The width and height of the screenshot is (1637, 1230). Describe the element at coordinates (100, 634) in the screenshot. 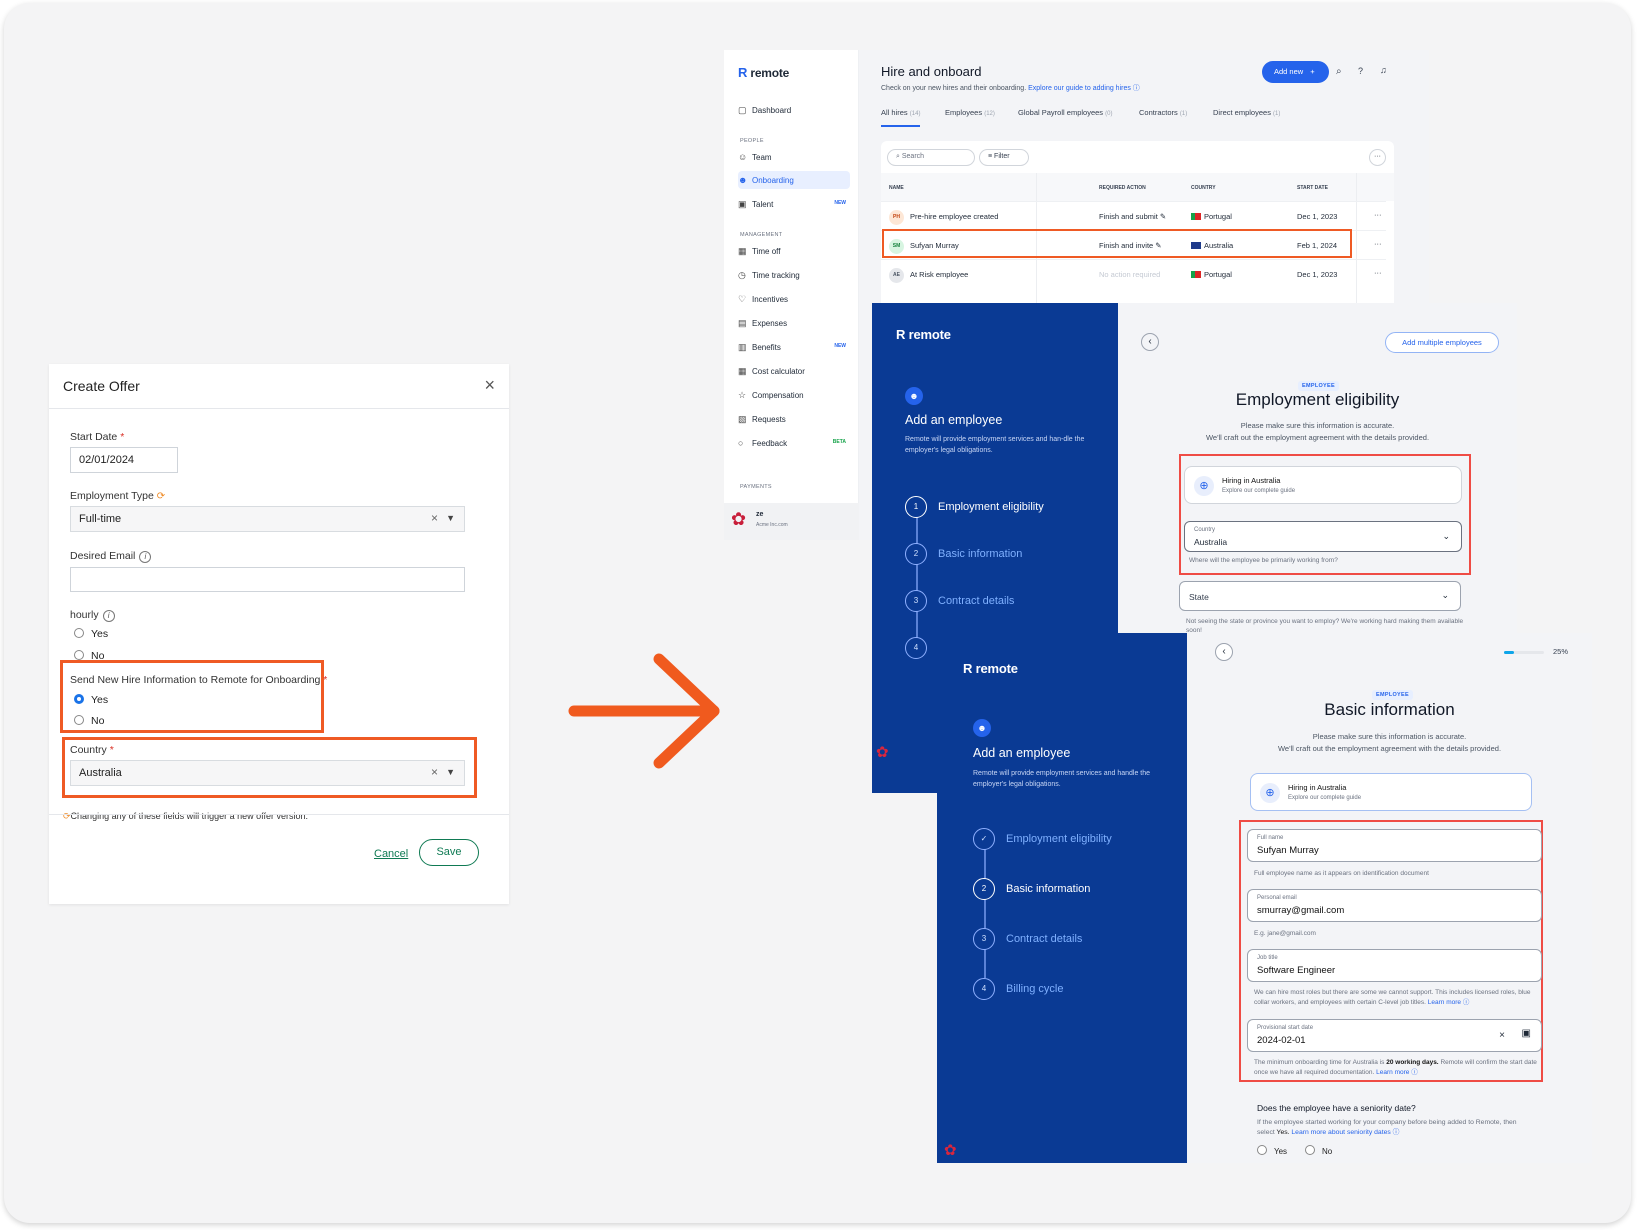

I see `radio-label: Yes` at that location.